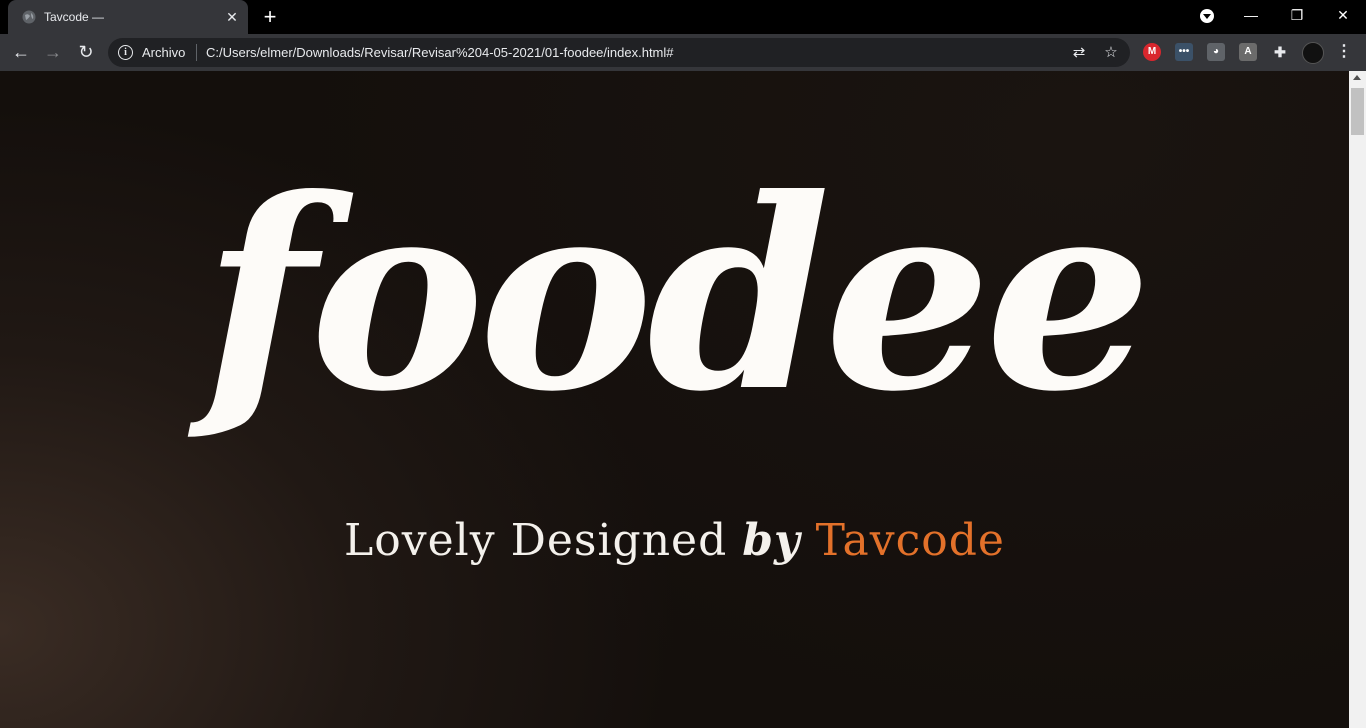 The height and width of the screenshot is (728, 1366). Describe the element at coordinates (196, 52) in the screenshot. I see `address-divider` at that location.